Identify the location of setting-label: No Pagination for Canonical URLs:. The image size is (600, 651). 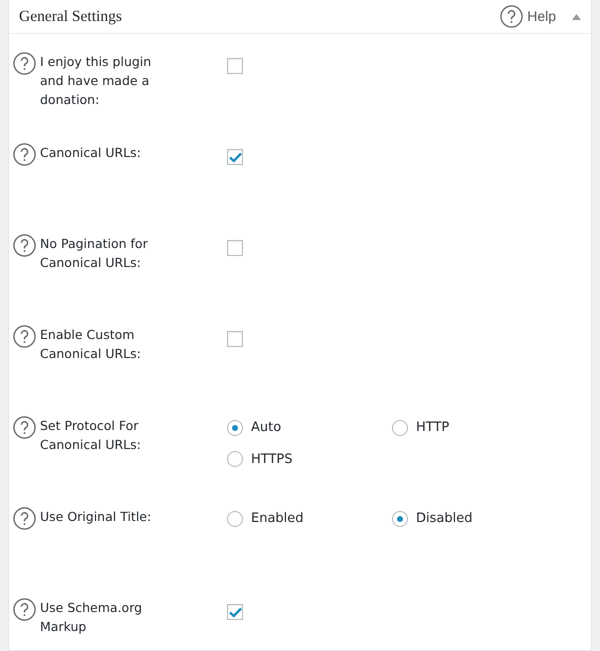
(94, 253).